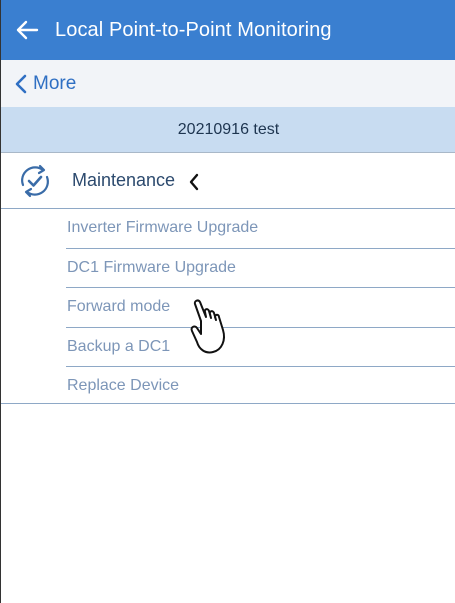  I want to click on menu-item-label: Backup a DC1, so click(119, 346).